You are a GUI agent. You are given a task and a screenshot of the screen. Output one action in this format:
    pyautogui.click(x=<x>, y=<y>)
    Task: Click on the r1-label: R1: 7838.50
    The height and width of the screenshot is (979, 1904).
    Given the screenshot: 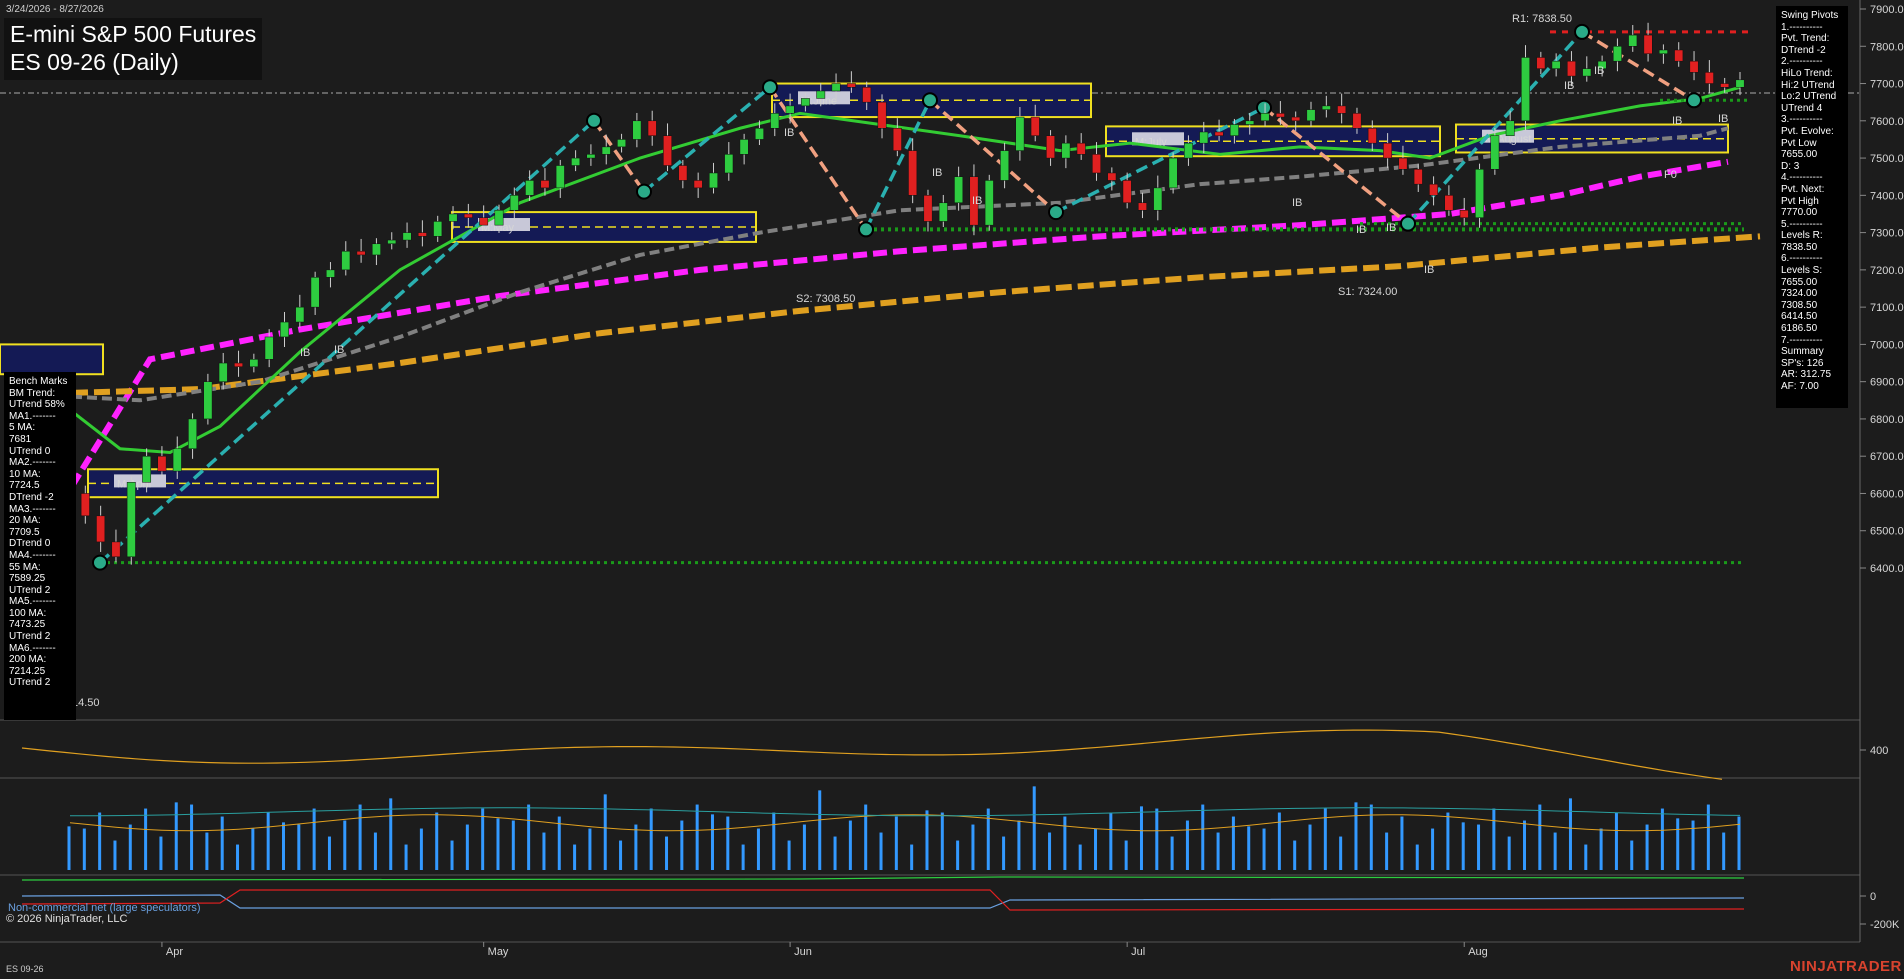 What is the action you would take?
    pyautogui.click(x=1542, y=19)
    